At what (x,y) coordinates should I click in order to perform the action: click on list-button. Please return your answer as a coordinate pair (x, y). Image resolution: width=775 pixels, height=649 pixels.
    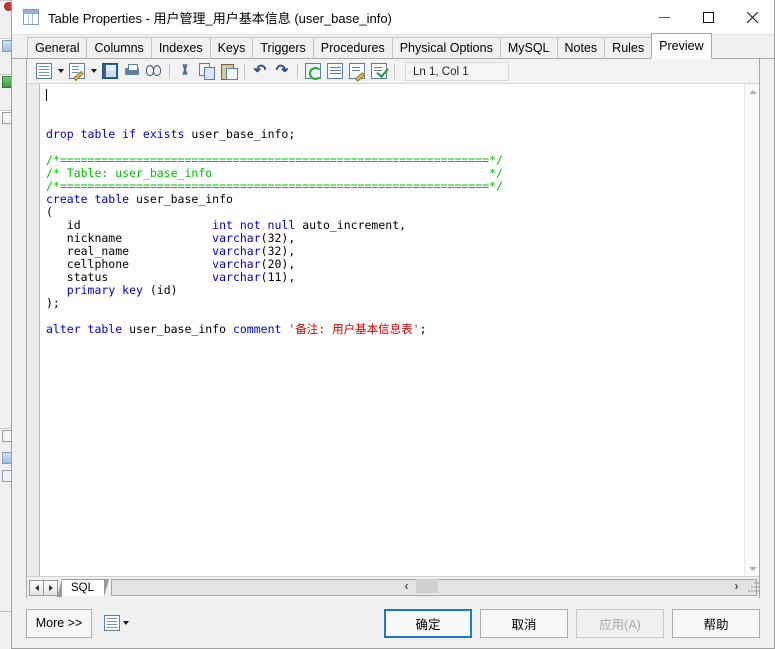
    Looking at the image, I should click on (335, 71).